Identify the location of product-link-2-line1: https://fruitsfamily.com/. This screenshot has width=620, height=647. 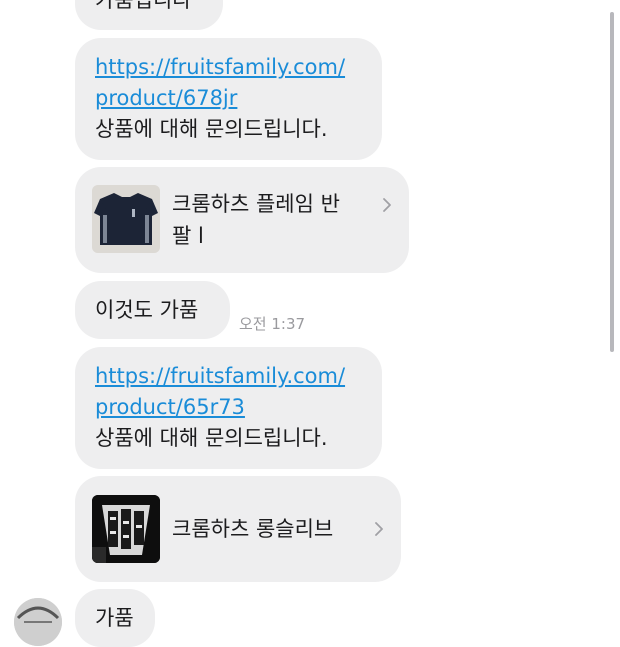
(228, 376).